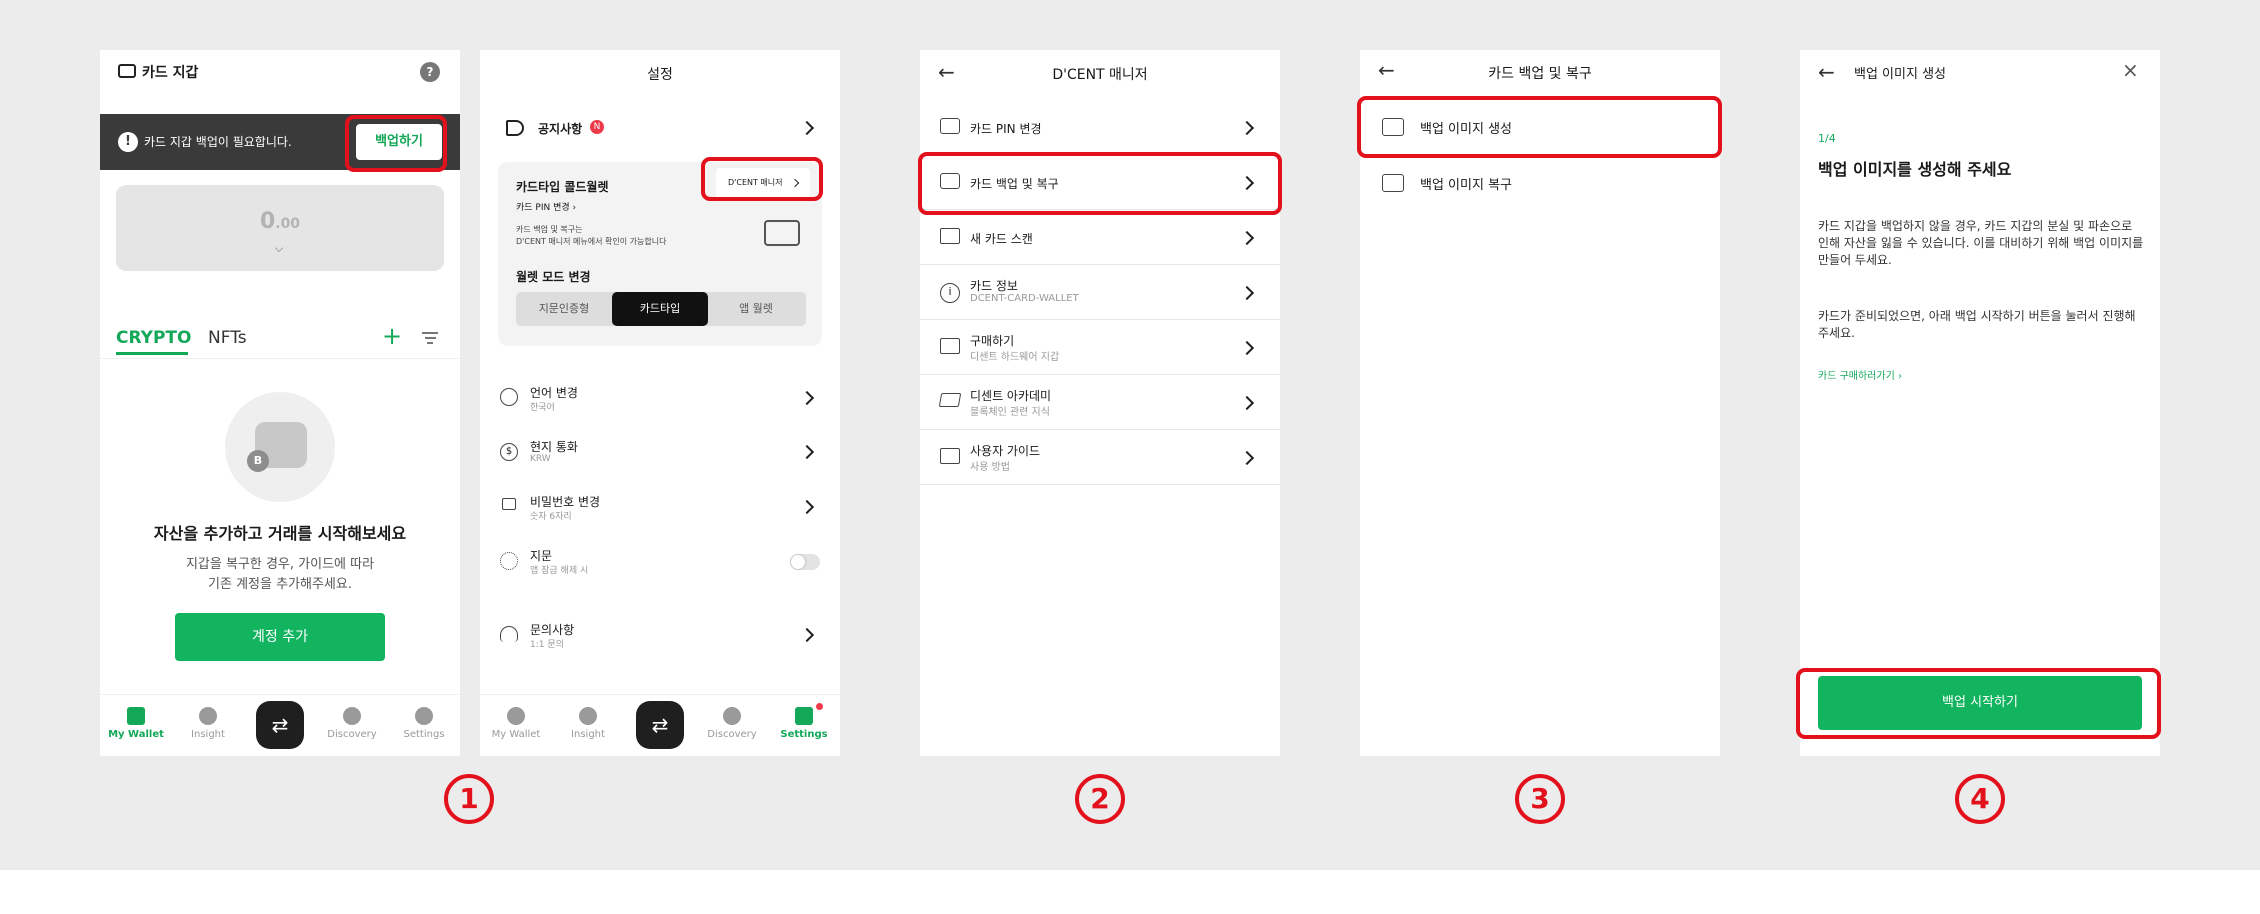 The image size is (2260, 914). Describe the element at coordinates (128, 142) in the screenshot. I see `warning-icon: !` at that location.